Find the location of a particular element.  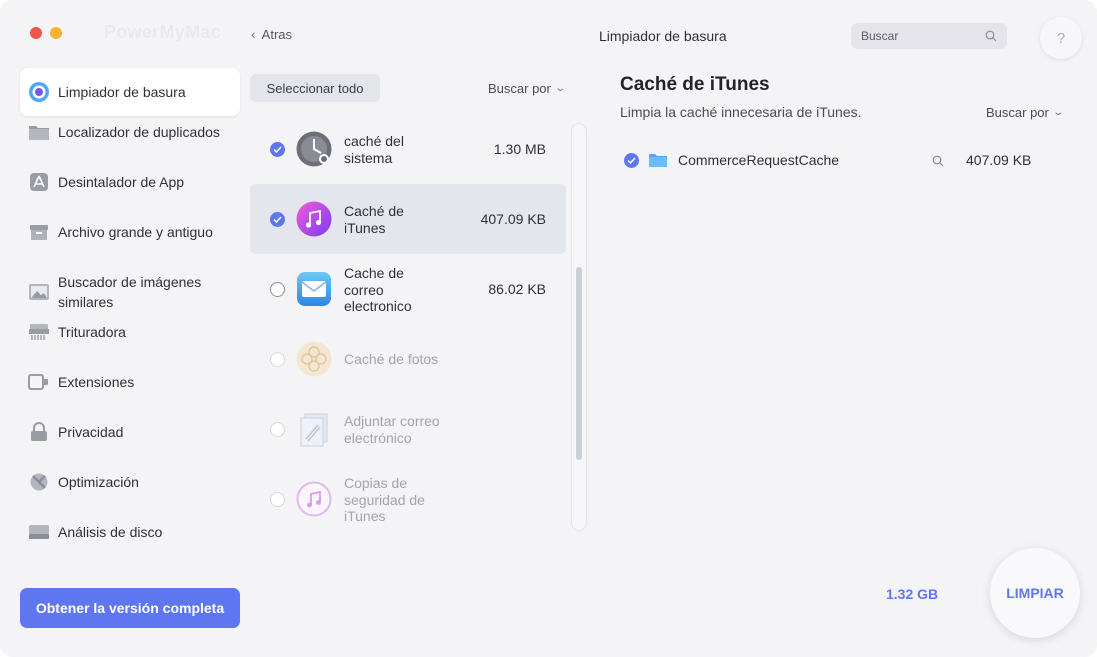

section-title: Limpiador de basura is located at coordinates (663, 36).